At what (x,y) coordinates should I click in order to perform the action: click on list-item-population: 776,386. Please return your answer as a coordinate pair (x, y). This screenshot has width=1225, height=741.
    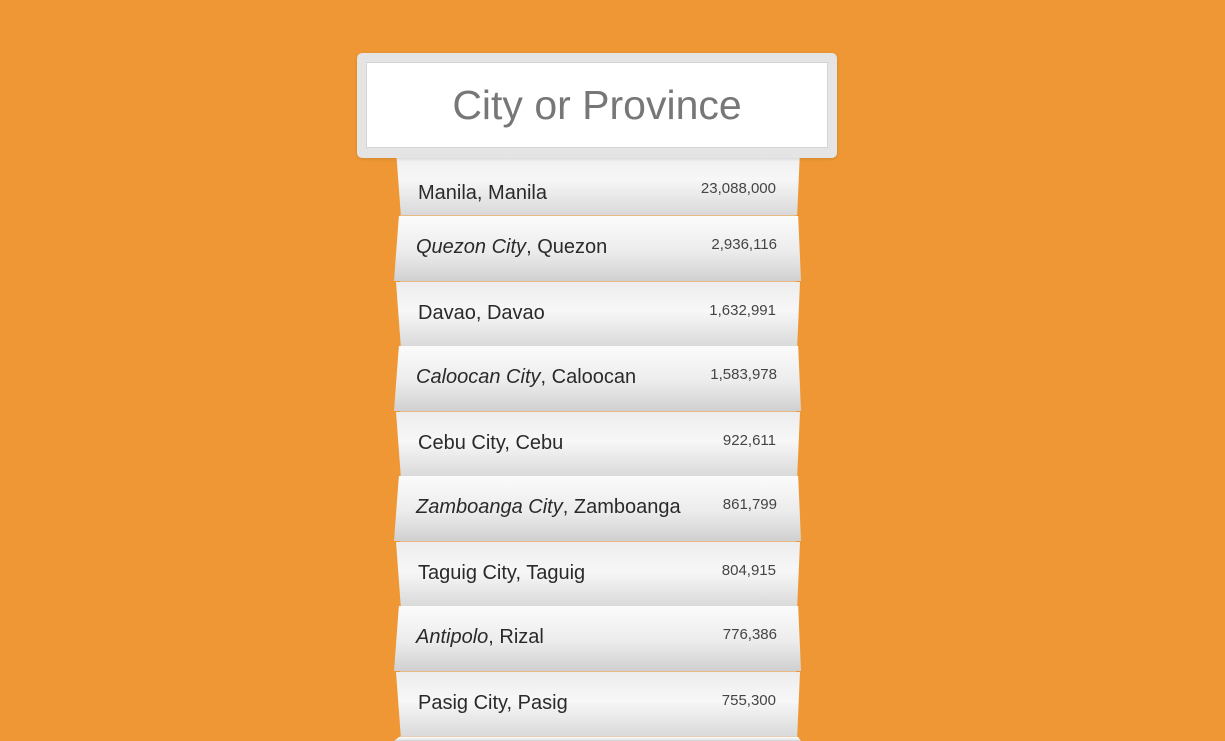
    Looking at the image, I should click on (749, 634).